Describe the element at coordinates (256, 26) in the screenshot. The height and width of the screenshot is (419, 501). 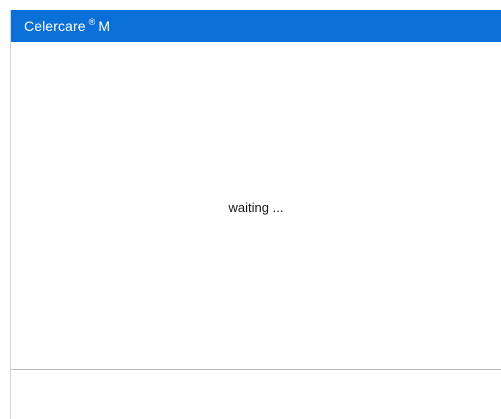
I see `title-bar: Celercare ® M` at that location.